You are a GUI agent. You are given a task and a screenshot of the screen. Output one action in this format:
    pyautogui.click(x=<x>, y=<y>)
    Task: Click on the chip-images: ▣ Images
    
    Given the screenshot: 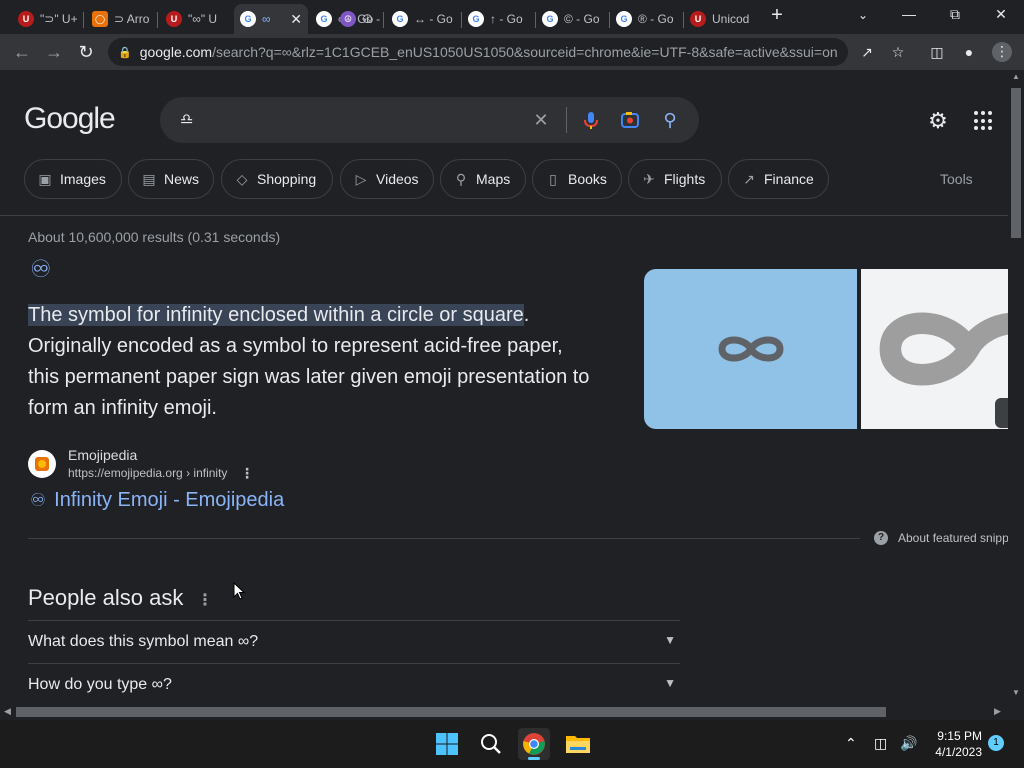 What is the action you would take?
    pyautogui.click(x=73, y=179)
    